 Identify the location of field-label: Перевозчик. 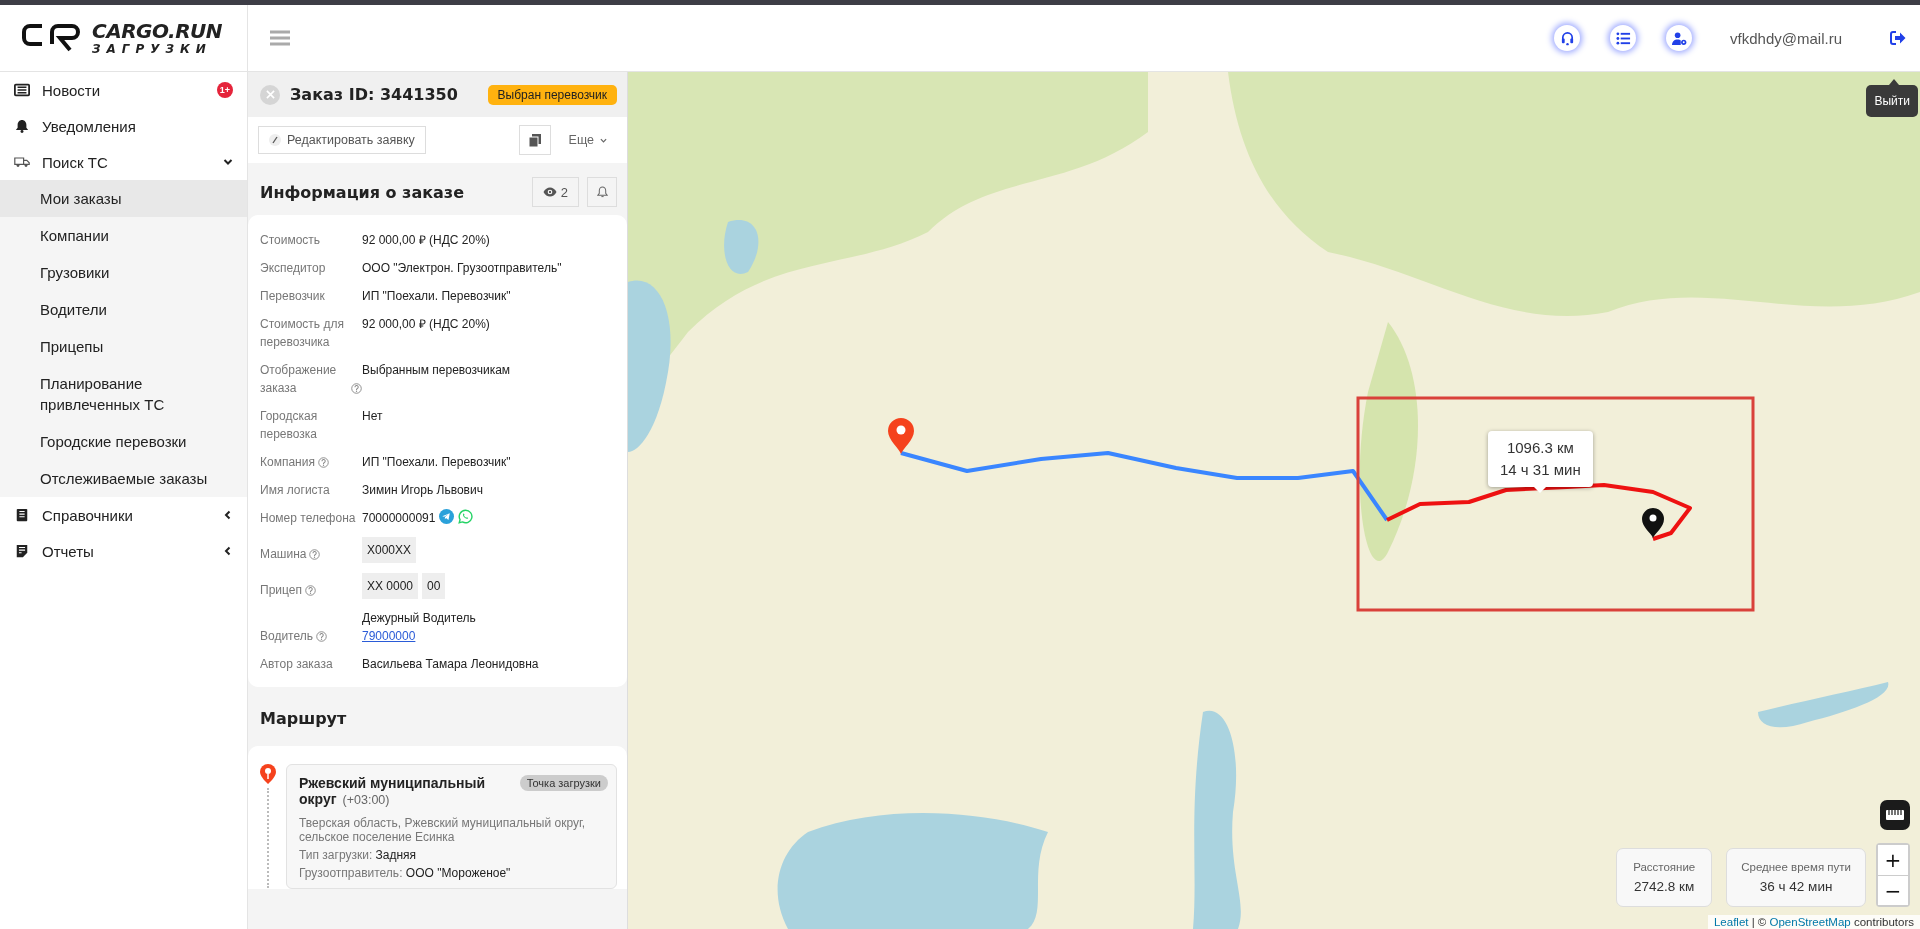
(292, 296).